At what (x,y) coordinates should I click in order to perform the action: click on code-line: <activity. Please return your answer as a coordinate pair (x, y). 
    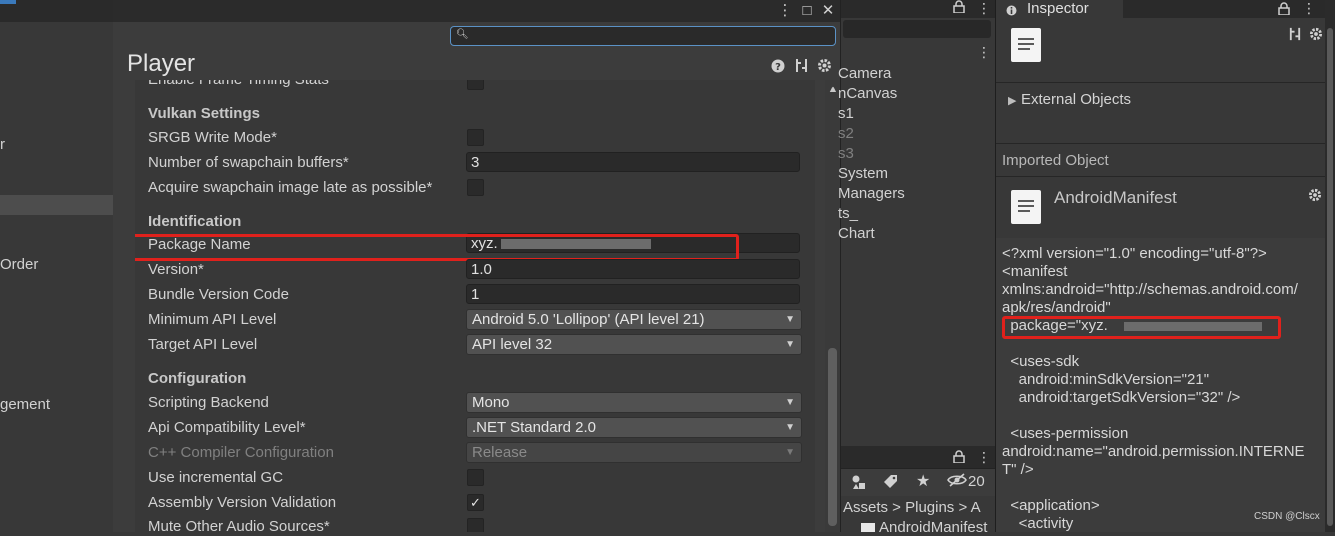
    Looking at the image, I should click on (1038, 523).